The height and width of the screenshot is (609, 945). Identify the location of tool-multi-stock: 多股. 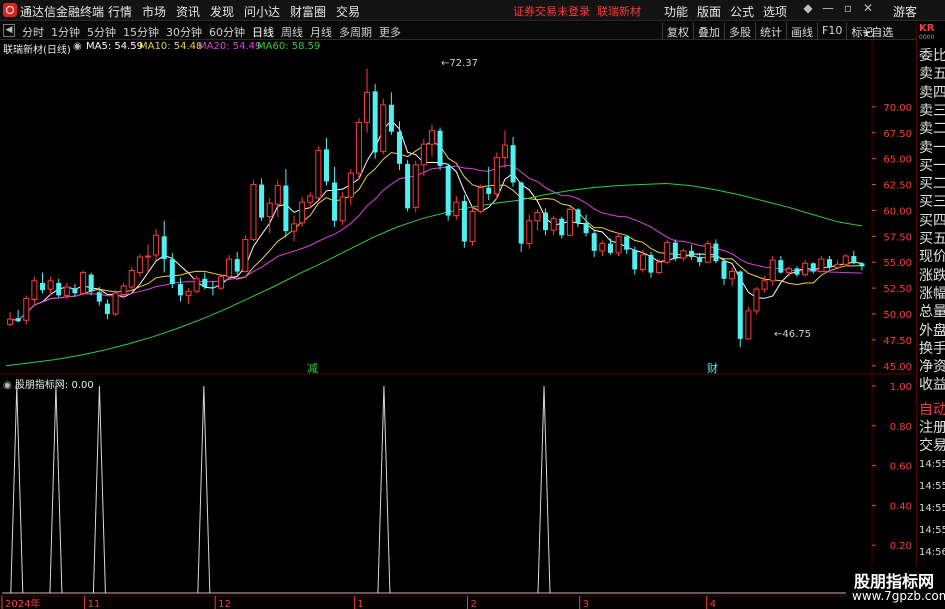
(739, 31).